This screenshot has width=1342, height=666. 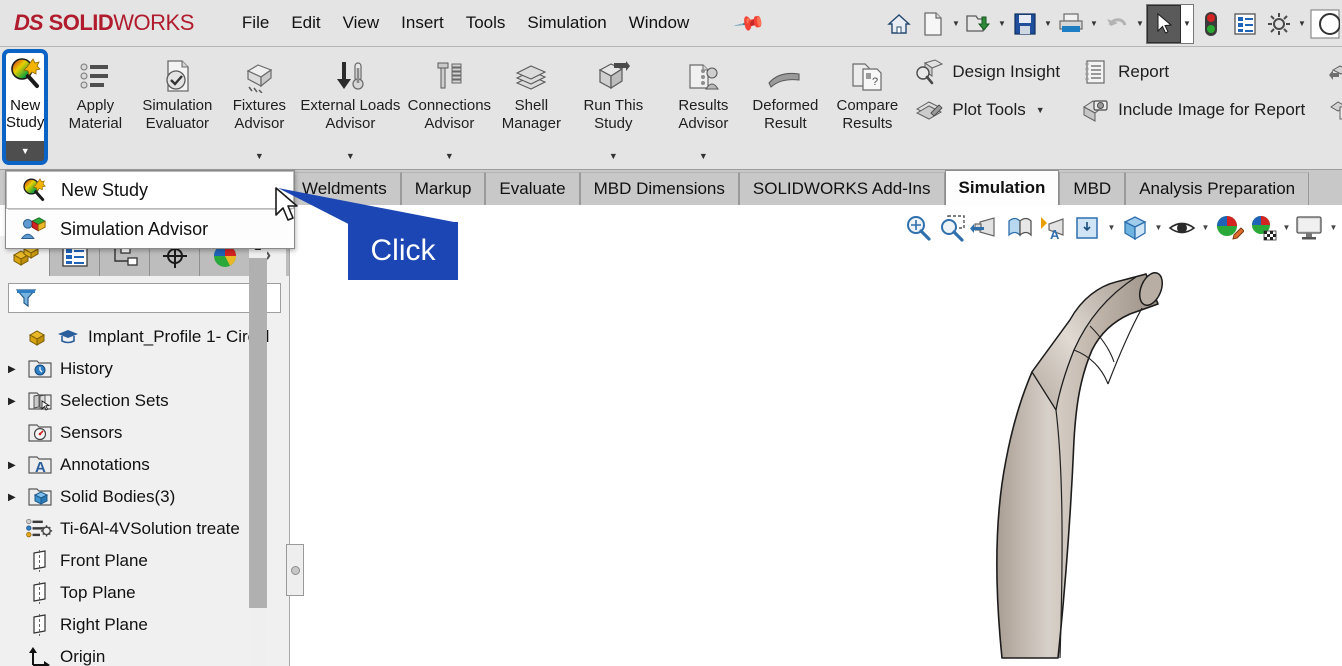 What do you see at coordinates (295, 570) in the screenshot?
I see `panel-splitter-handle` at bounding box center [295, 570].